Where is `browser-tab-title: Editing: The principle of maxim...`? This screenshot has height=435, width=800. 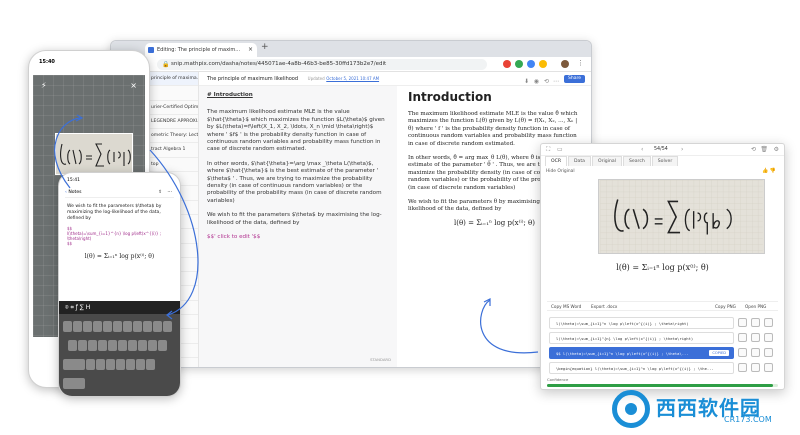
browser-tab-title: Editing: The principle of maxim... is located at coordinates (199, 50).